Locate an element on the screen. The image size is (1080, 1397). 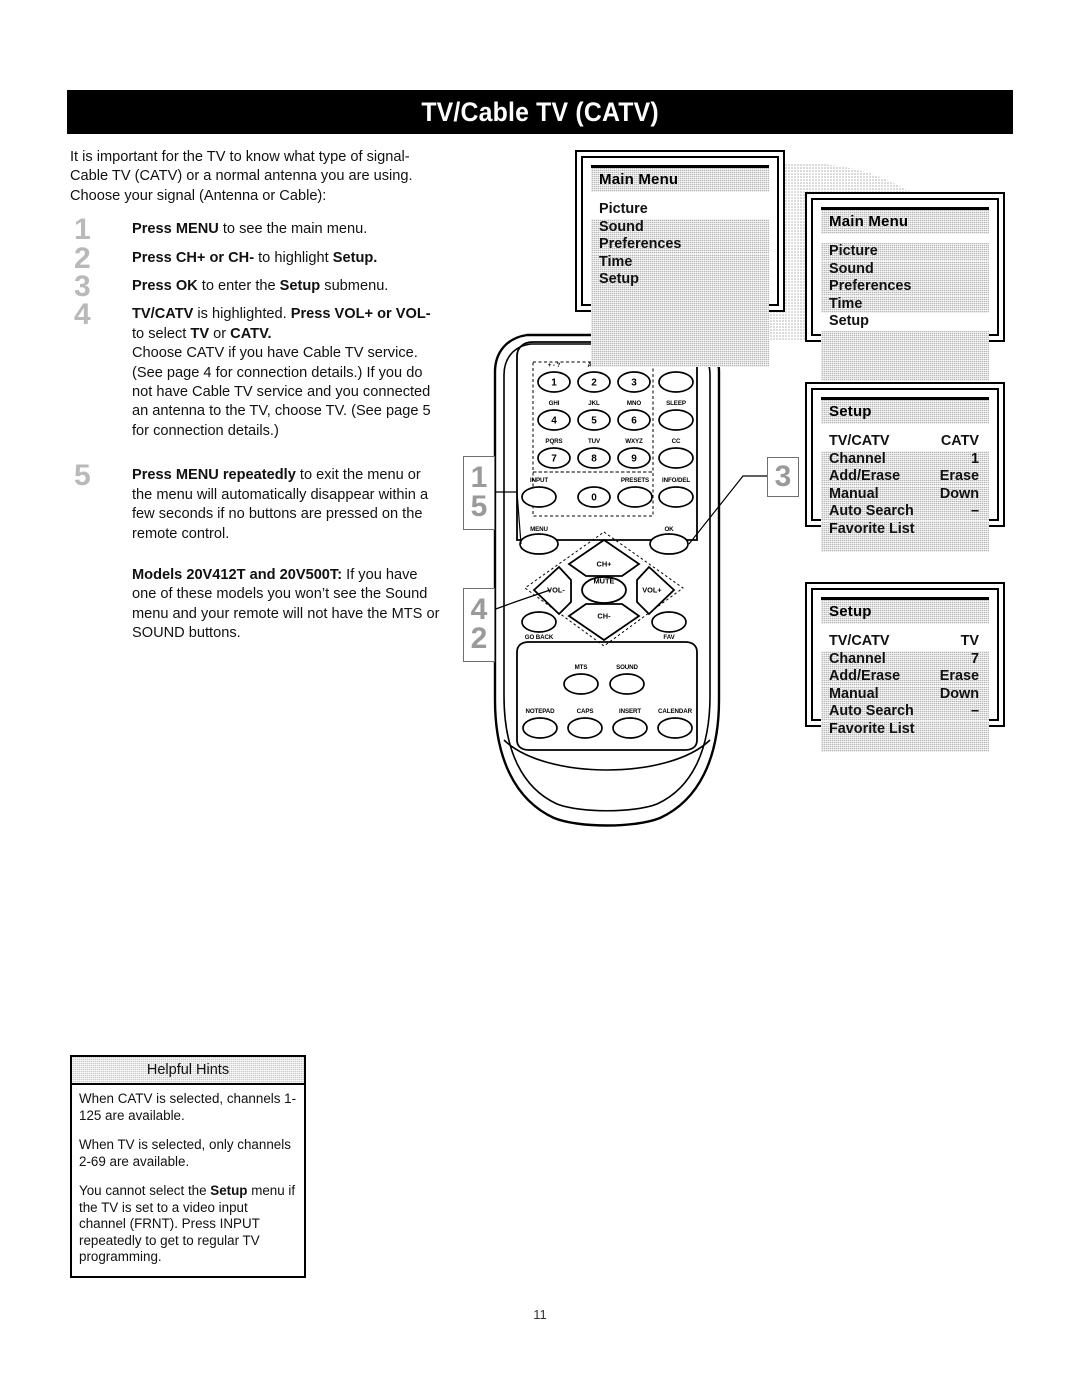
key-6-digit: 6 is located at coordinates (634, 421).